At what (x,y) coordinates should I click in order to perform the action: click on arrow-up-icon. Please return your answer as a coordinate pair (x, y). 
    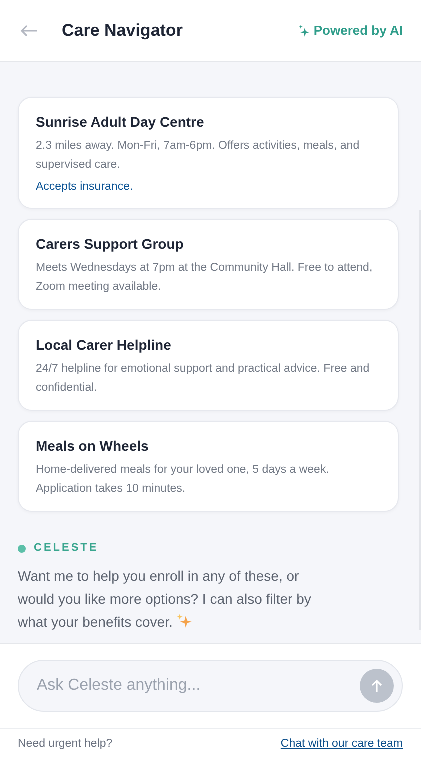
    Looking at the image, I should click on (377, 686).